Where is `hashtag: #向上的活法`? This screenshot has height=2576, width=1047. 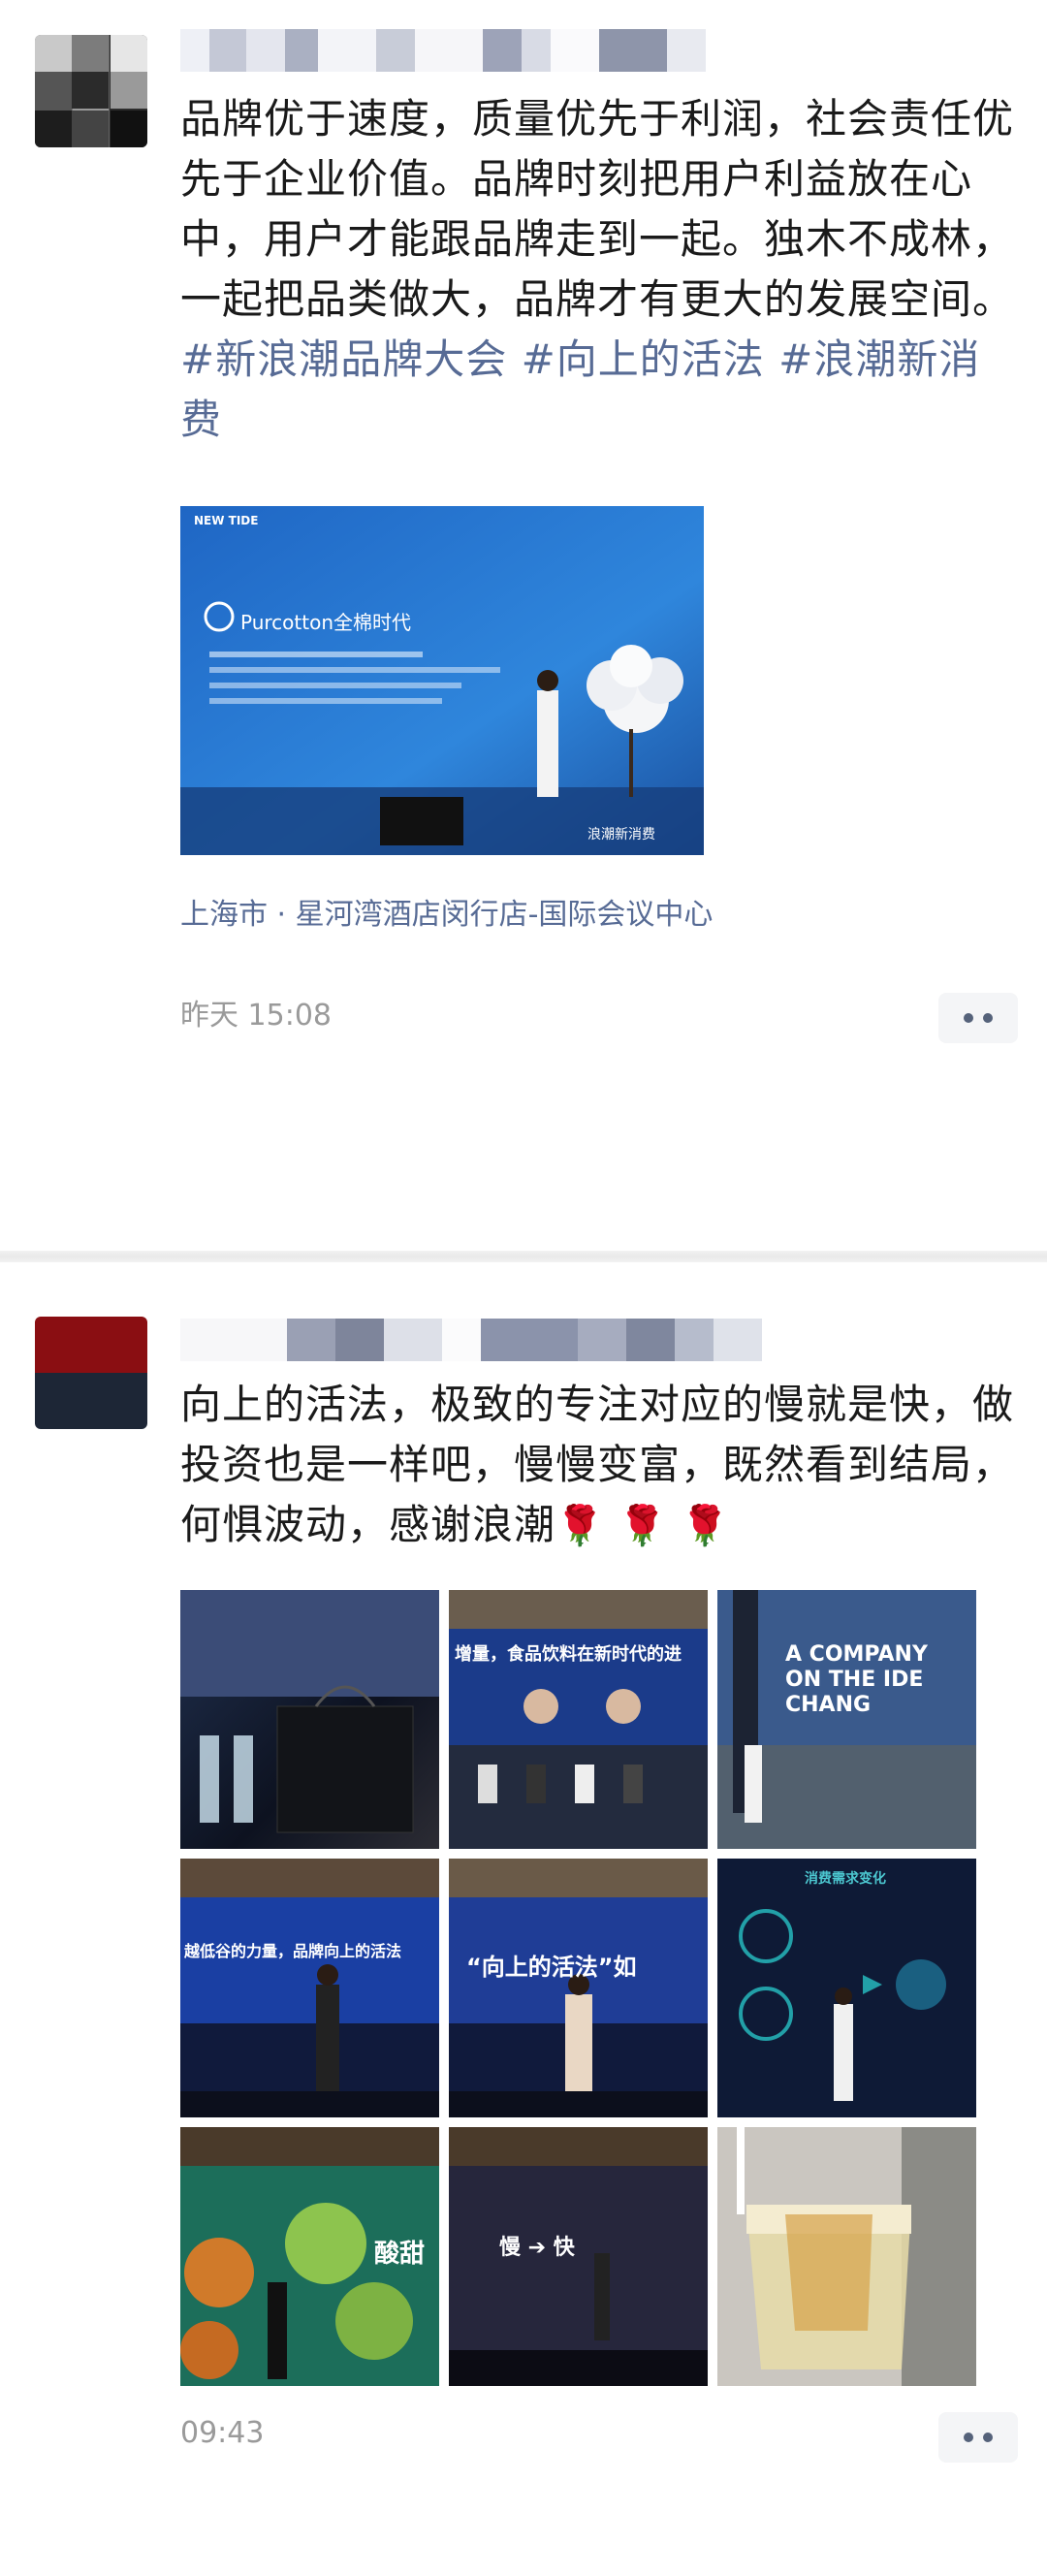 hashtag: #向上的活法 is located at coordinates (643, 359).